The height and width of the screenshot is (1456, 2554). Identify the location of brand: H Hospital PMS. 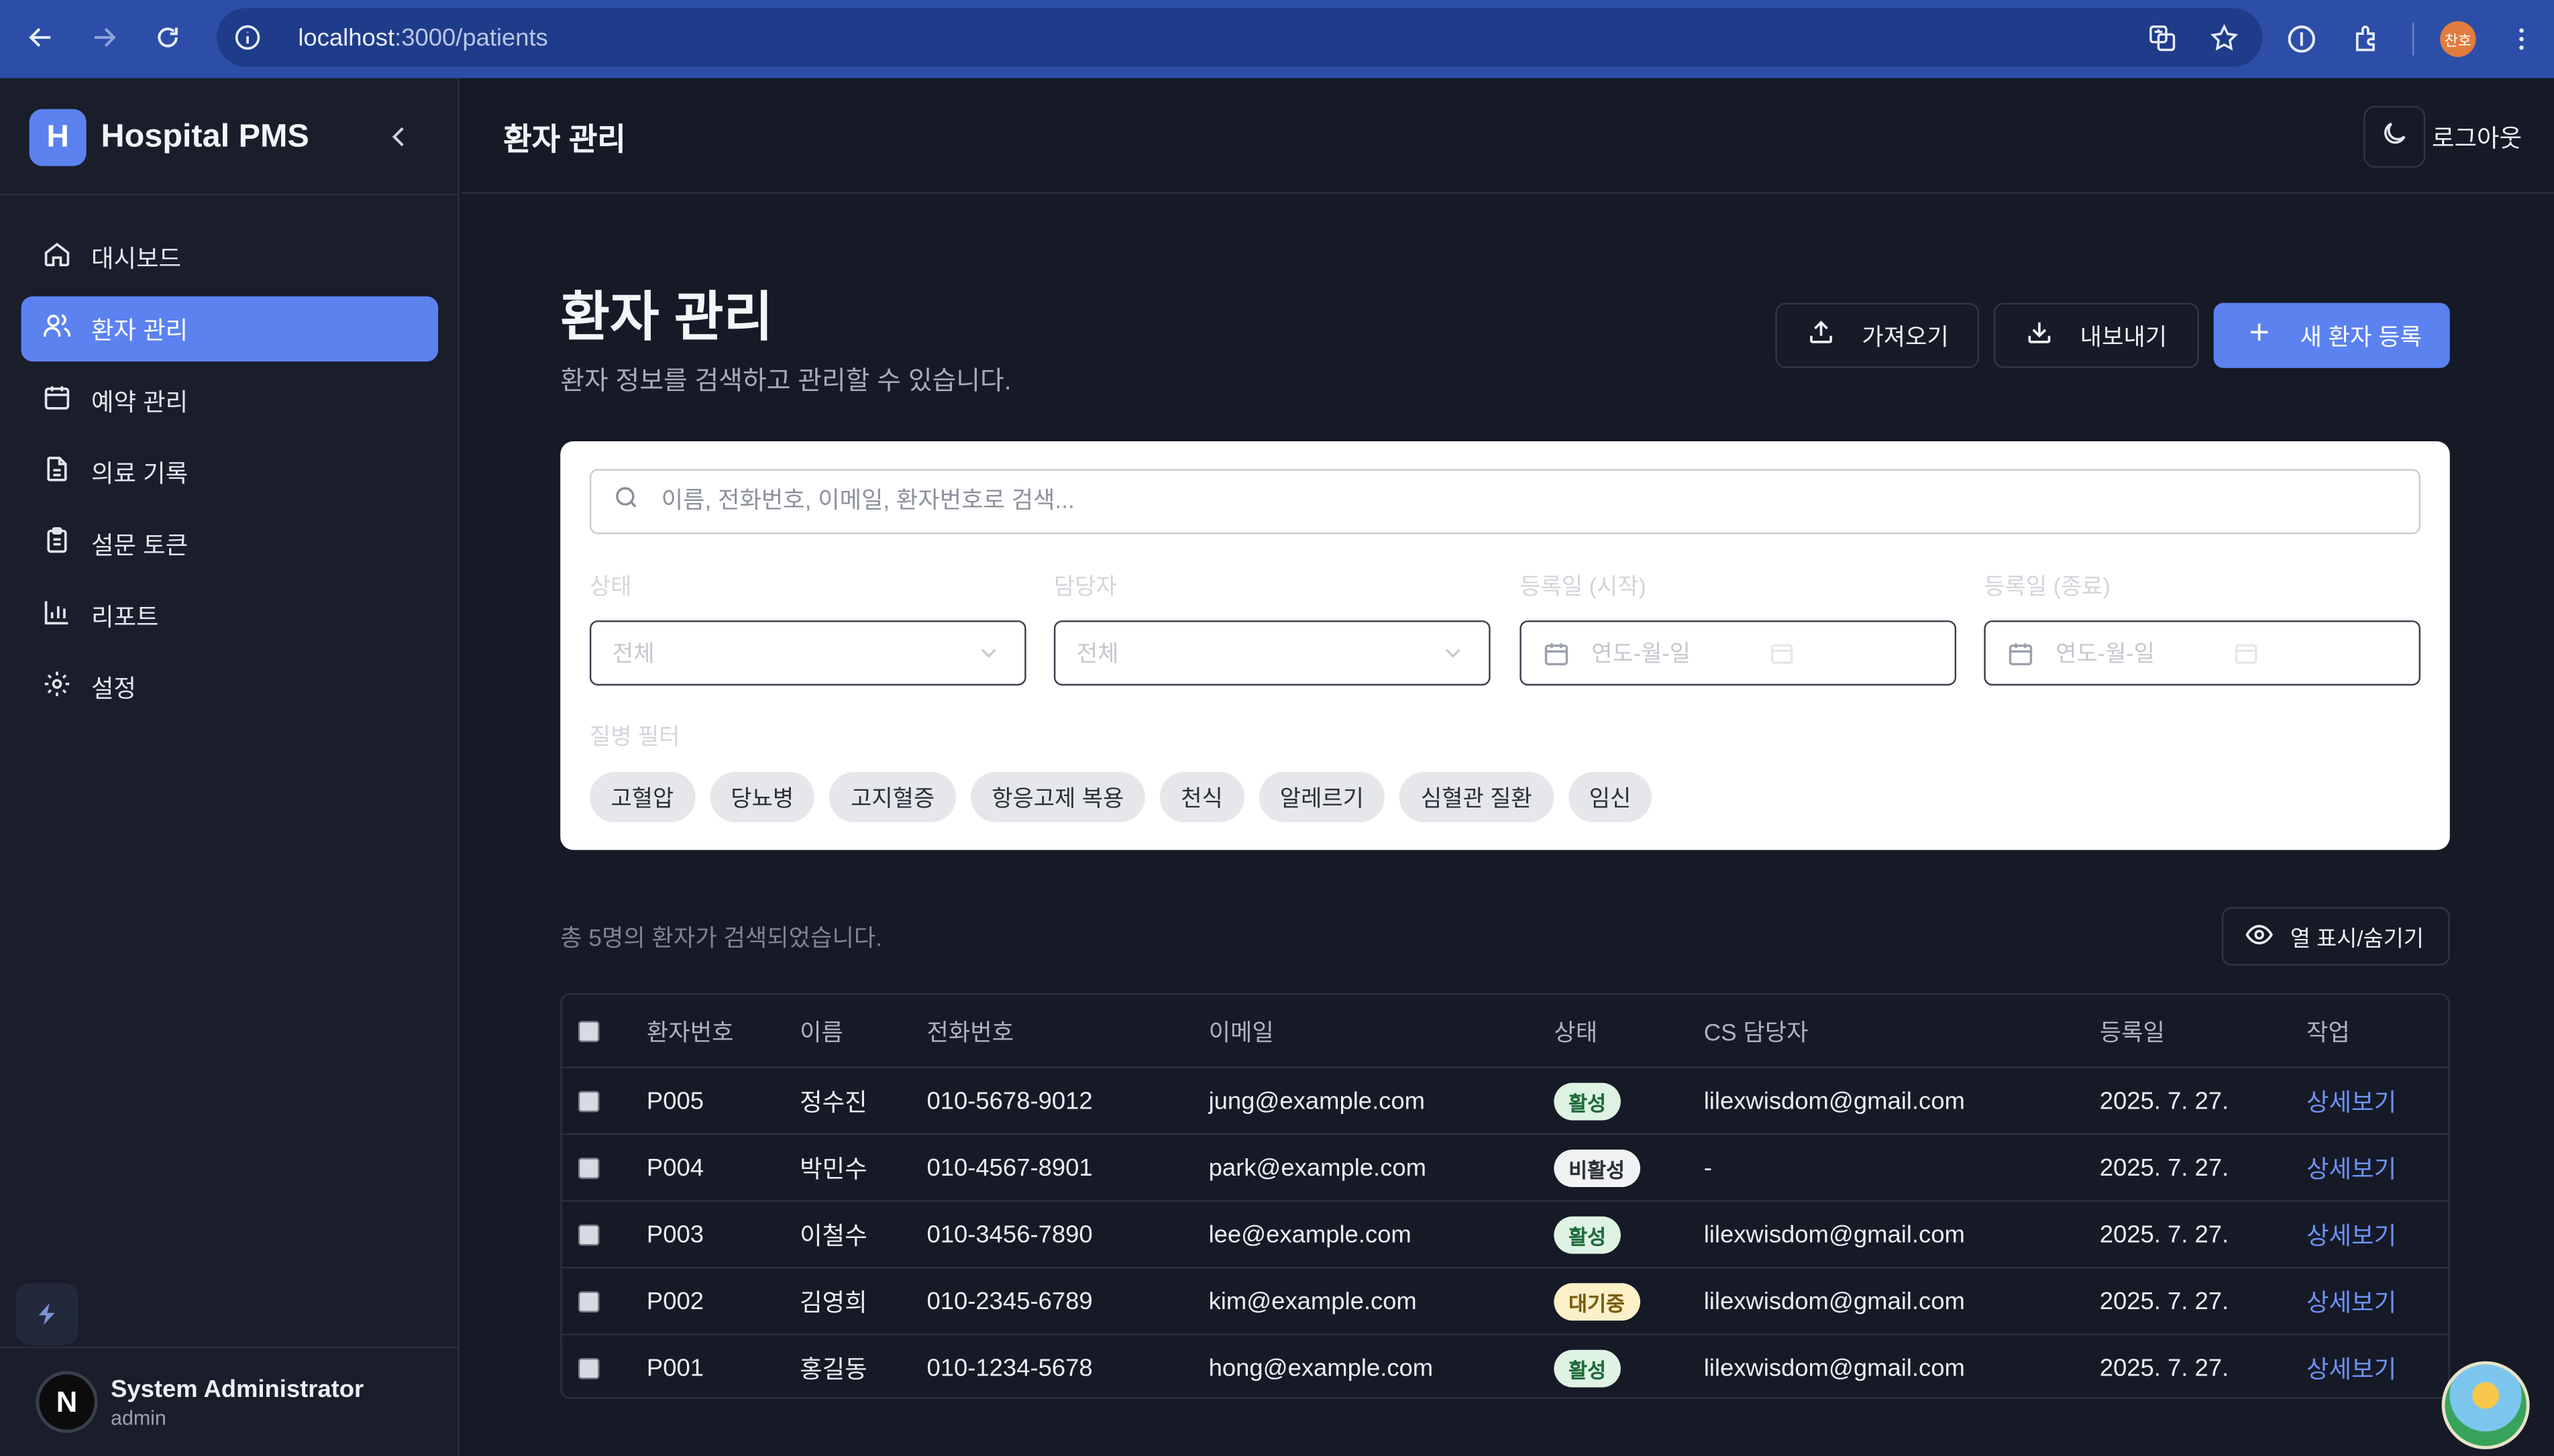
(169, 137).